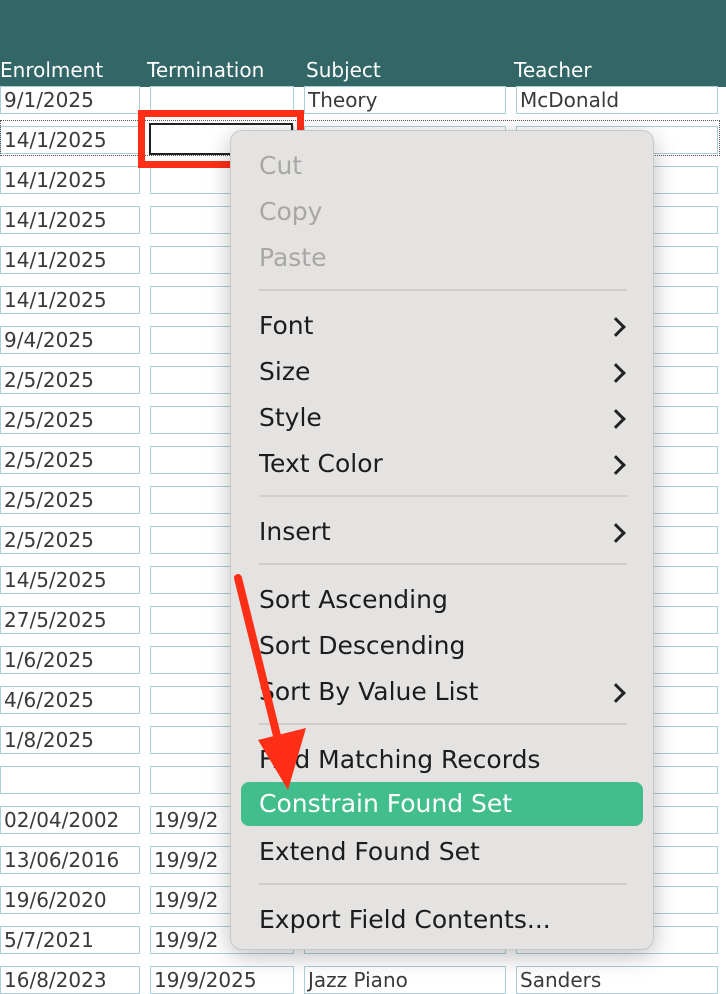 Image resolution: width=726 pixels, height=994 pixels. I want to click on menu-item-text-color: Text Color, so click(321, 464).